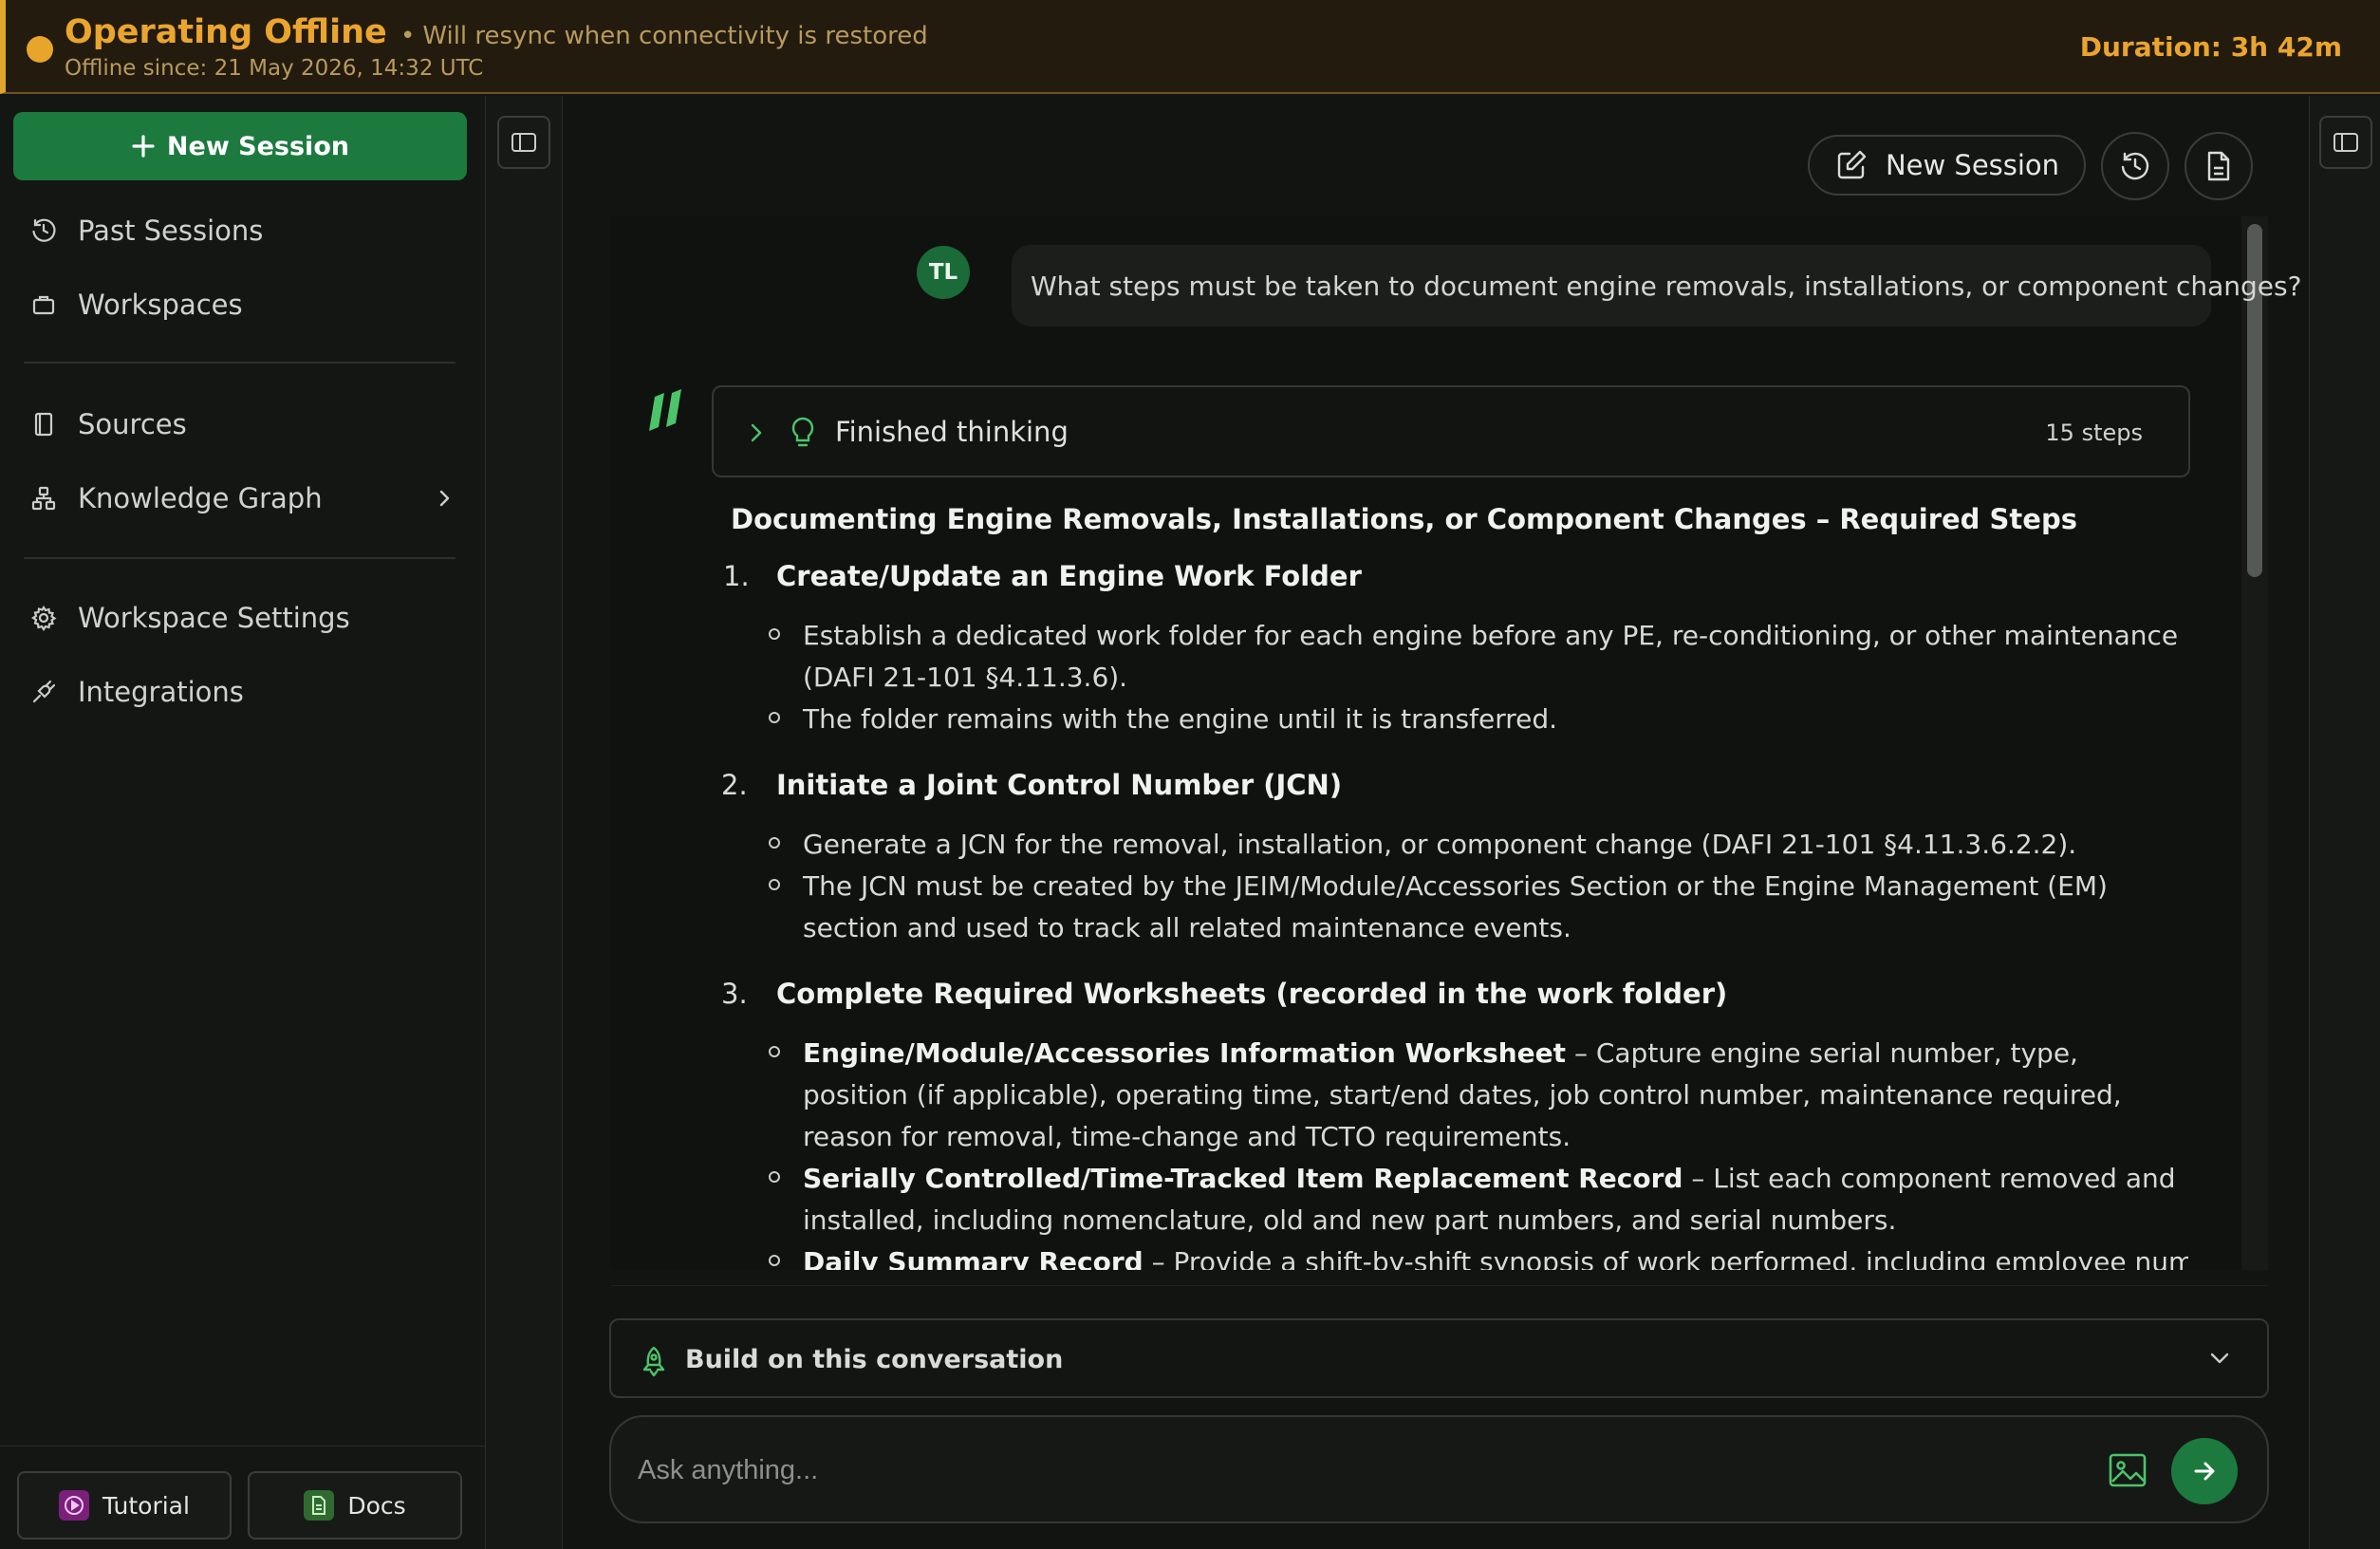  I want to click on composer, so click(1439, 1469).